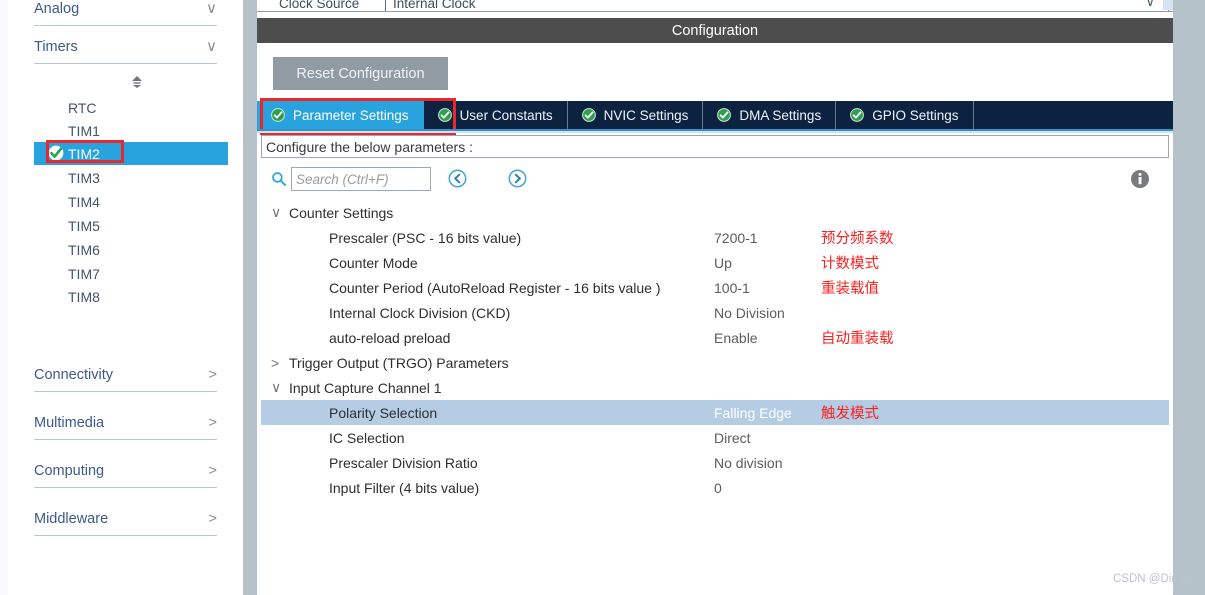 The height and width of the screenshot is (595, 1205). What do you see at coordinates (385, 5) in the screenshot?
I see `clock-source-separator` at bounding box center [385, 5].